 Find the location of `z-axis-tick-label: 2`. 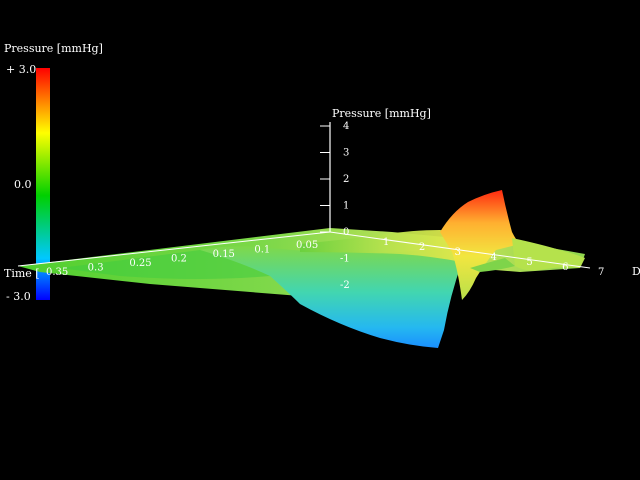

z-axis-tick-label: 2 is located at coordinates (346, 179).